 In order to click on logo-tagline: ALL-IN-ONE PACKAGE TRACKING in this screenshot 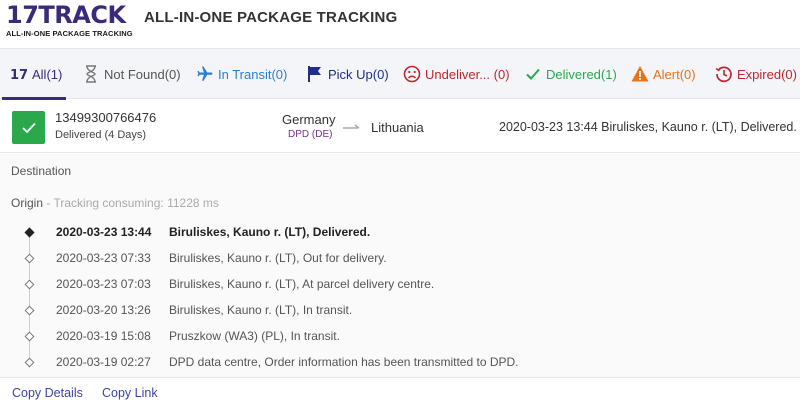, I will do `click(69, 33)`.